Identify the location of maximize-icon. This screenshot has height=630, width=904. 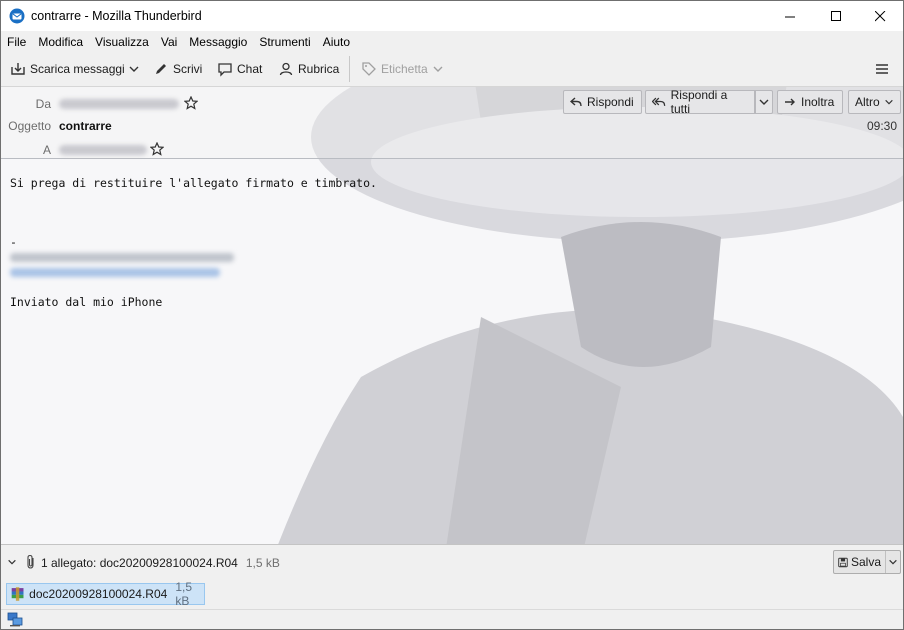
(835, 15).